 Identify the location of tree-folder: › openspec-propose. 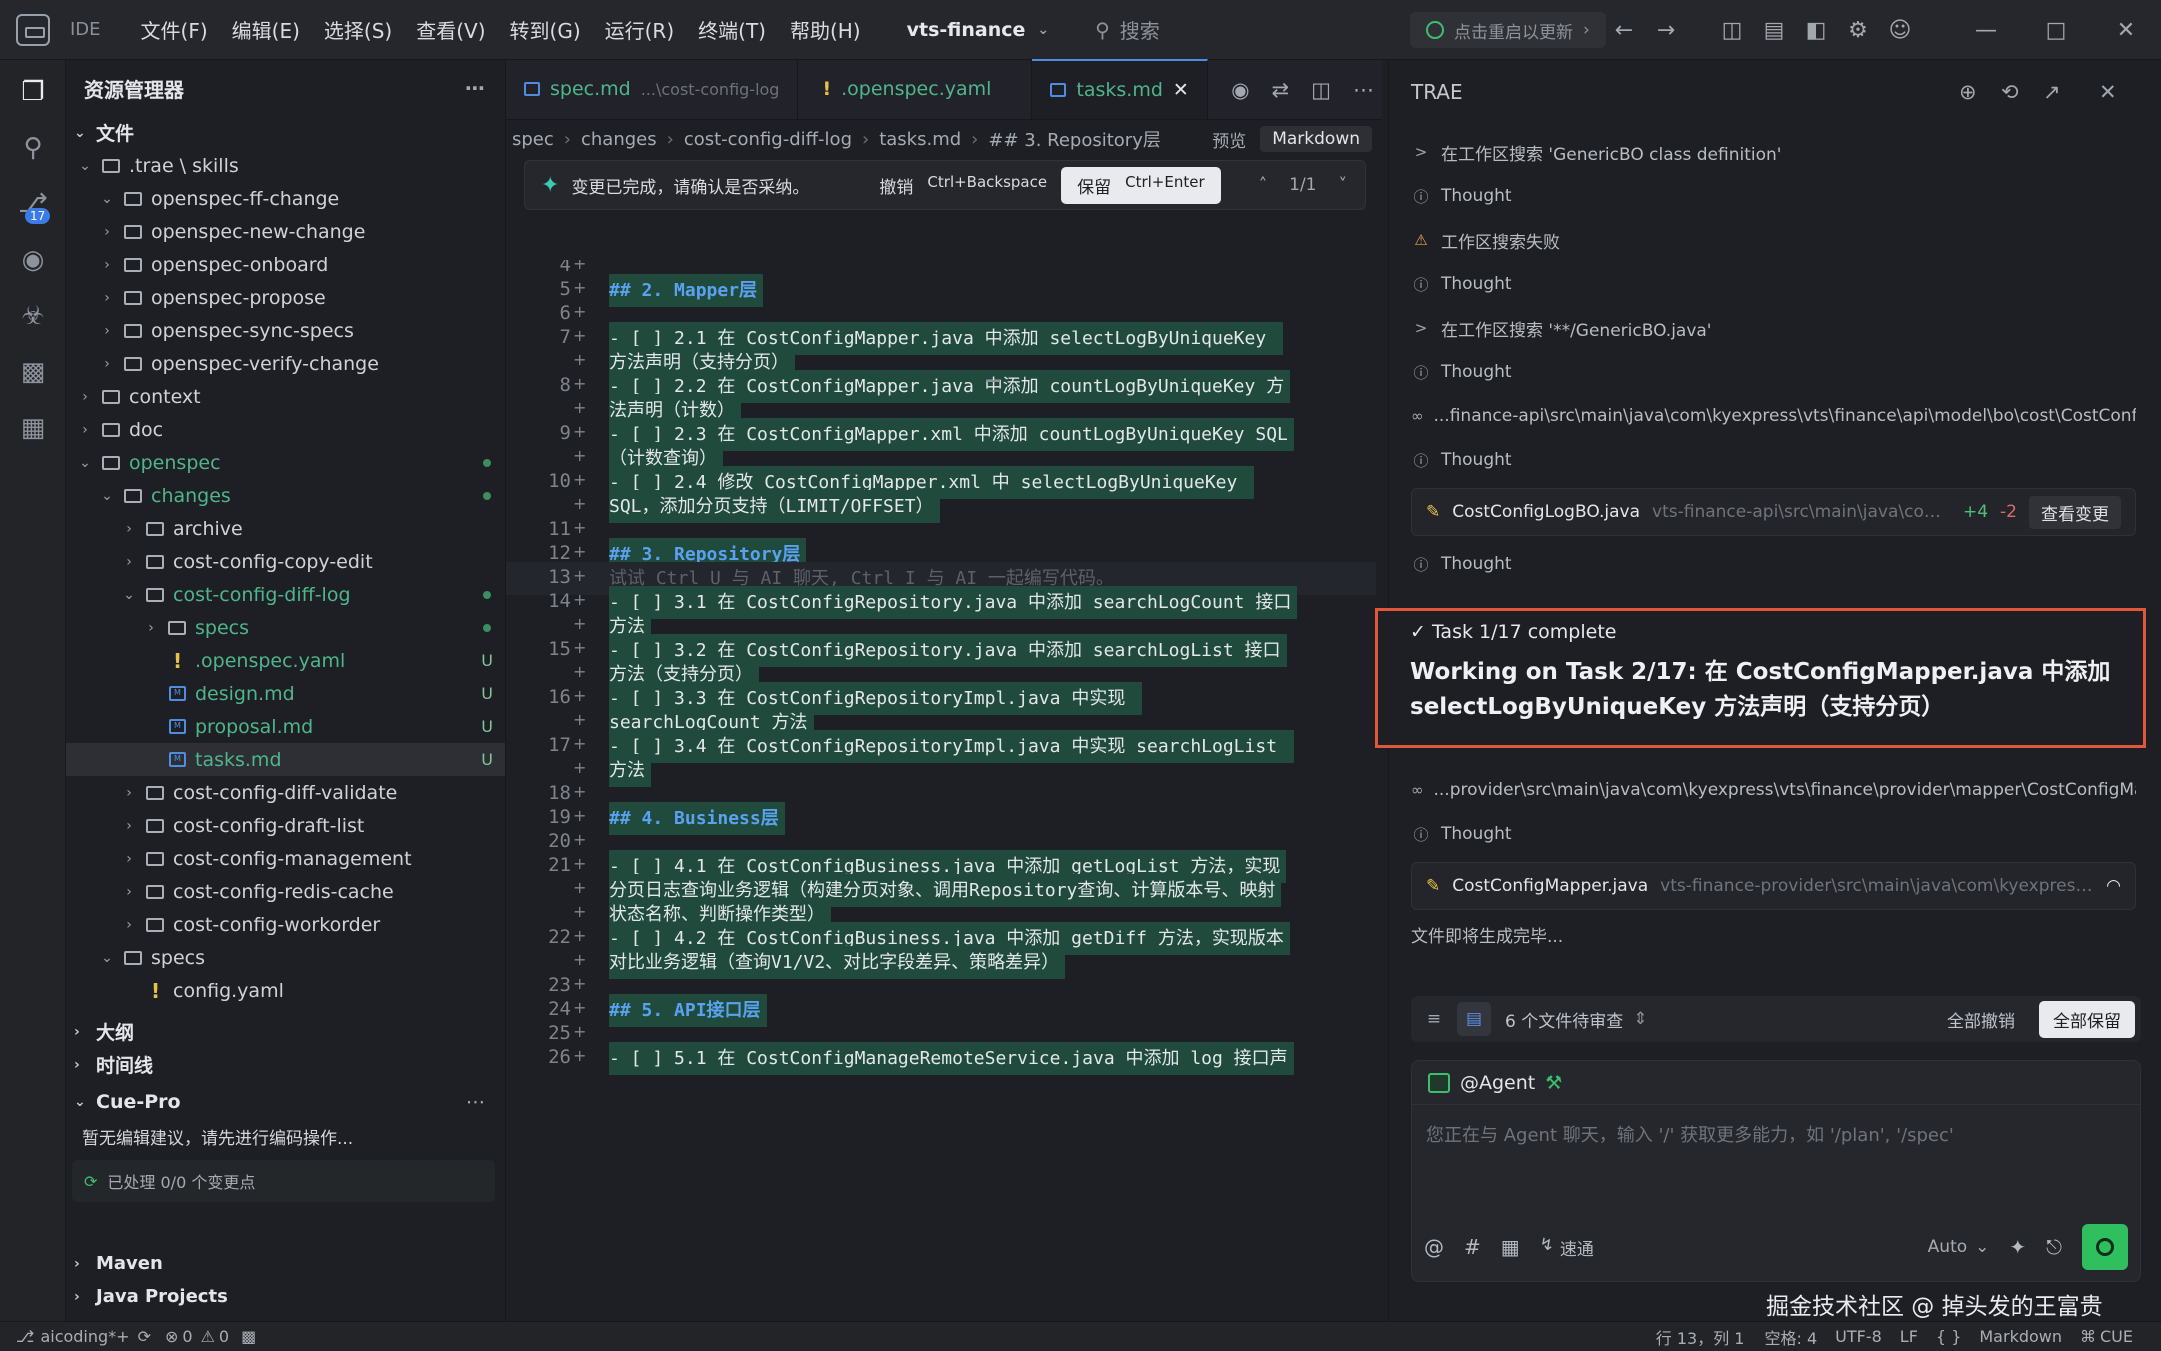
(285, 297).